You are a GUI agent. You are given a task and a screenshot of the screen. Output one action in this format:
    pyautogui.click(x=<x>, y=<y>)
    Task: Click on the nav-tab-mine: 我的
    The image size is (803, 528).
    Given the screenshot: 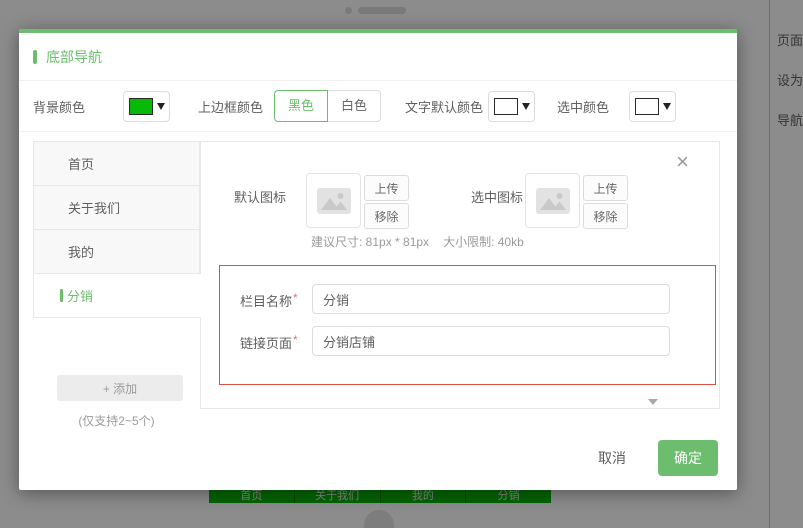 What is the action you would take?
    pyautogui.click(x=116, y=251)
    